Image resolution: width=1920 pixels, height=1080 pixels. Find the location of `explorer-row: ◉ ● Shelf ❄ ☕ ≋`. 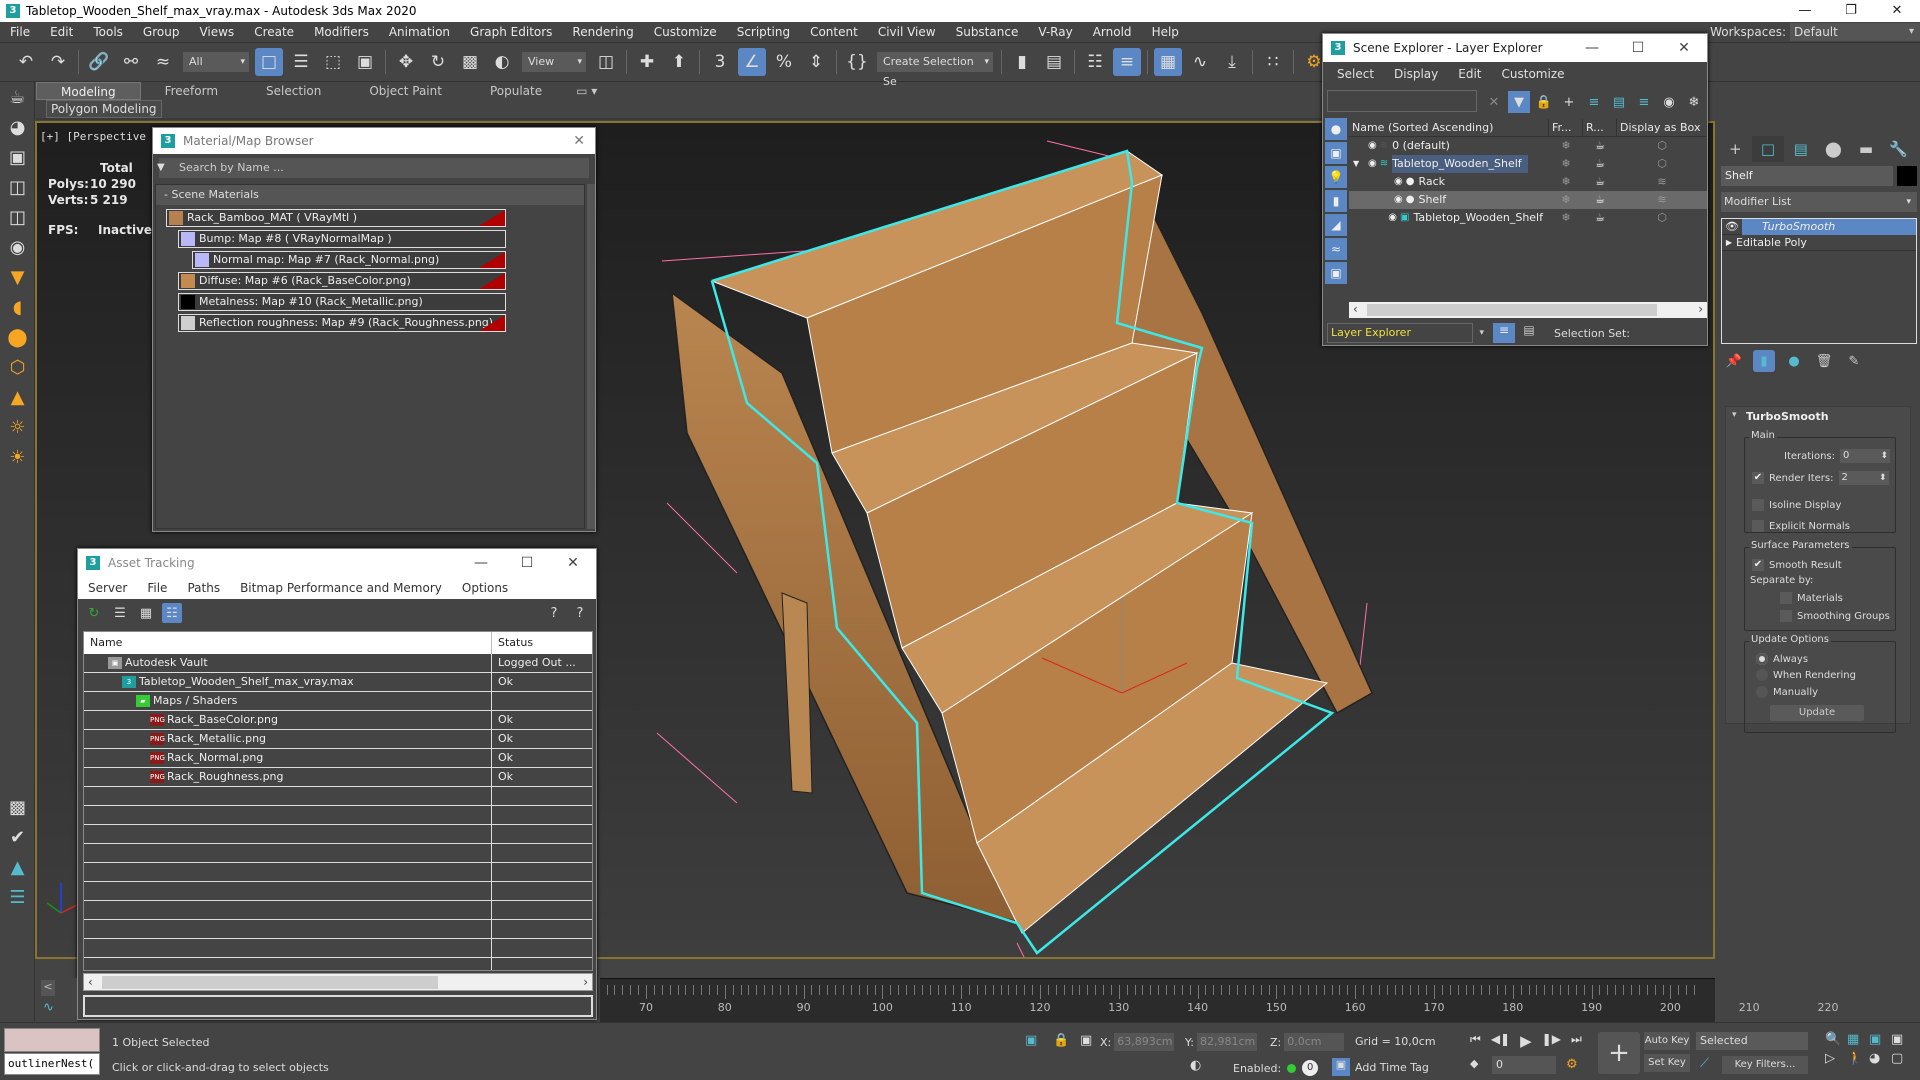

explorer-row: ◉ ● Shelf ❄ ☕ ≋ is located at coordinates (1528, 200).